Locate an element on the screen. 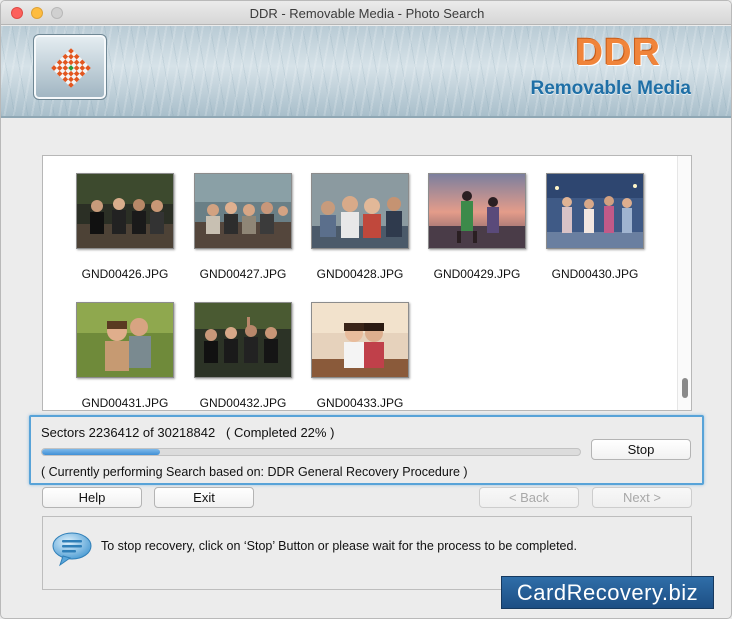 The image size is (732, 619). scrollbar-thumb is located at coordinates (685, 388).